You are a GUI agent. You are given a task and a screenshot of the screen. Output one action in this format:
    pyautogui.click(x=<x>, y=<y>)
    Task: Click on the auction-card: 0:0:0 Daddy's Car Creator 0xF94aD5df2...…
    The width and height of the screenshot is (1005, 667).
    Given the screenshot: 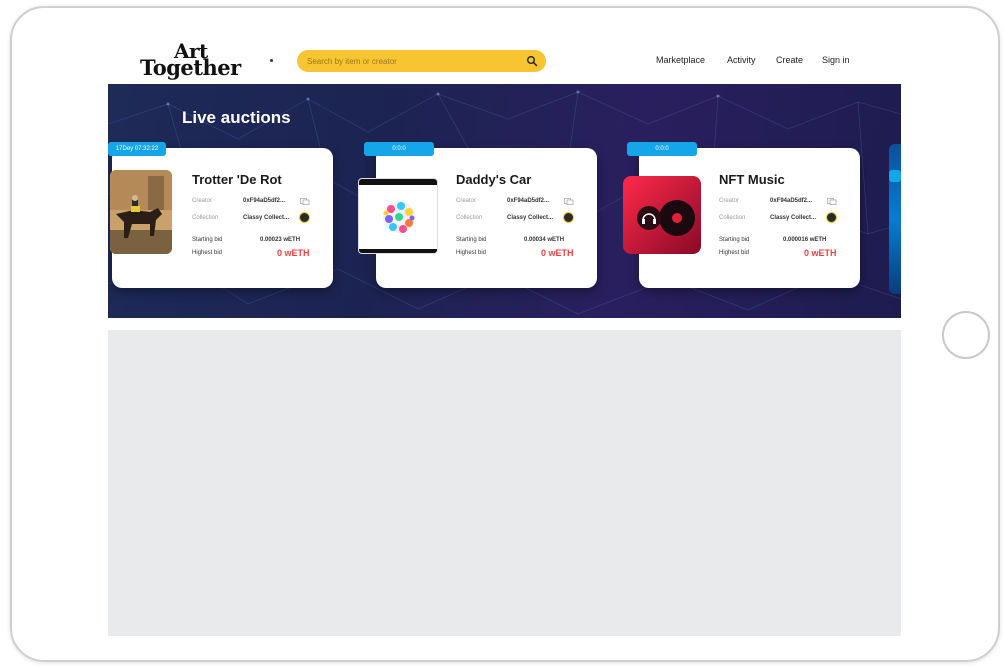 What is the action you would take?
    pyautogui.click(x=477, y=215)
    